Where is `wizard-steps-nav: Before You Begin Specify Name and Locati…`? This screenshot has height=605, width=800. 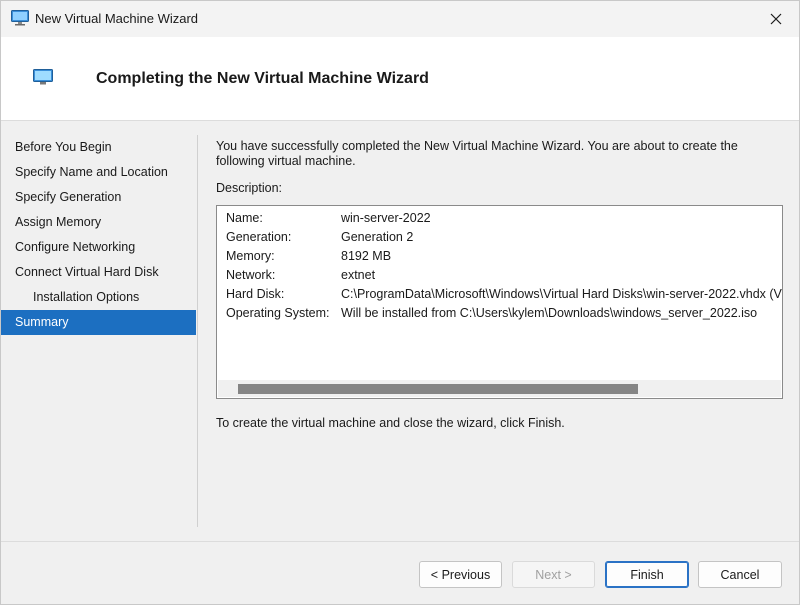
wizard-steps-nav: Before You Begin Specify Name and Locati… is located at coordinates (99, 235).